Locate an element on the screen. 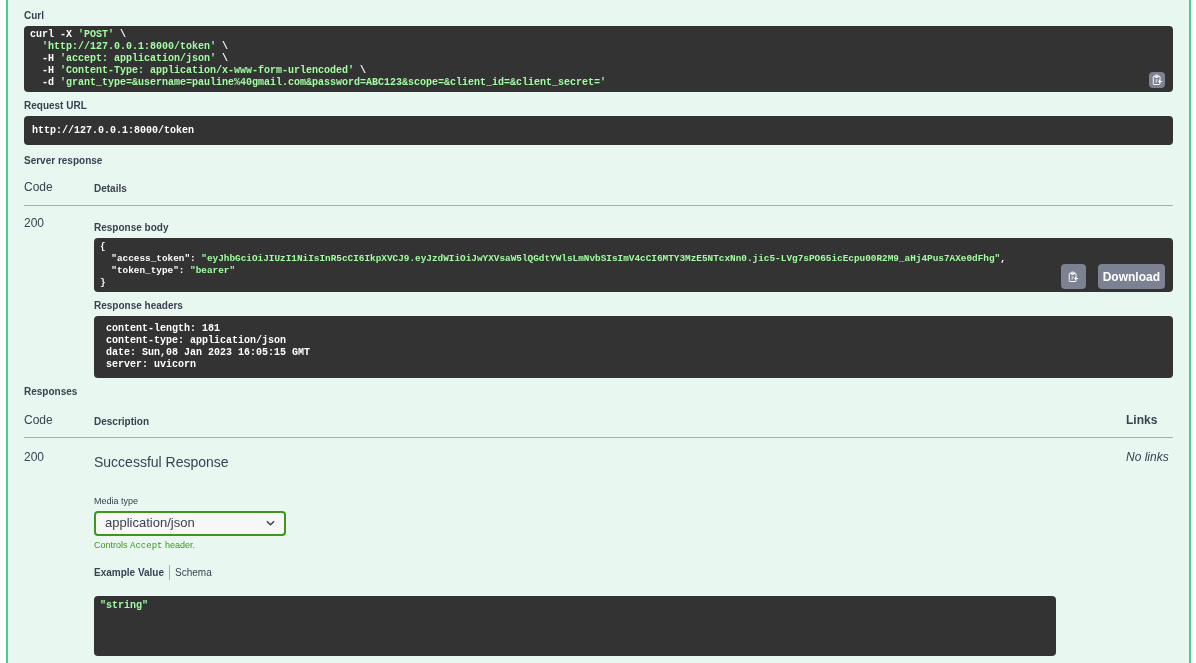  section-label: Response body is located at coordinates (132, 228).